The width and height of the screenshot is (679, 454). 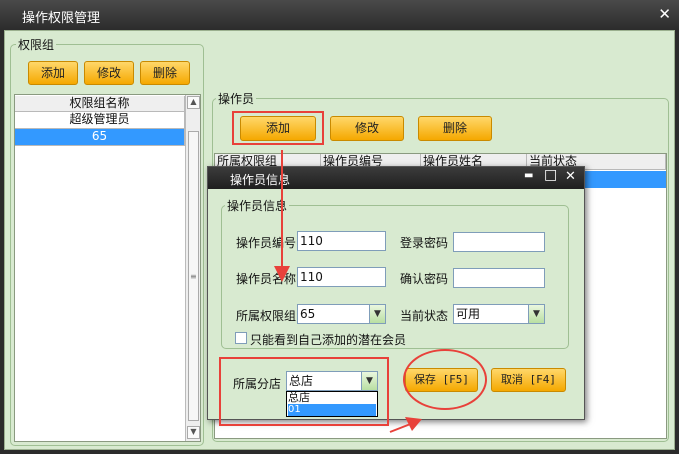 What do you see at coordinates (341, 241) in the screenshot?
I see `operator-id-input: 110` at bounding box center [341, 241].